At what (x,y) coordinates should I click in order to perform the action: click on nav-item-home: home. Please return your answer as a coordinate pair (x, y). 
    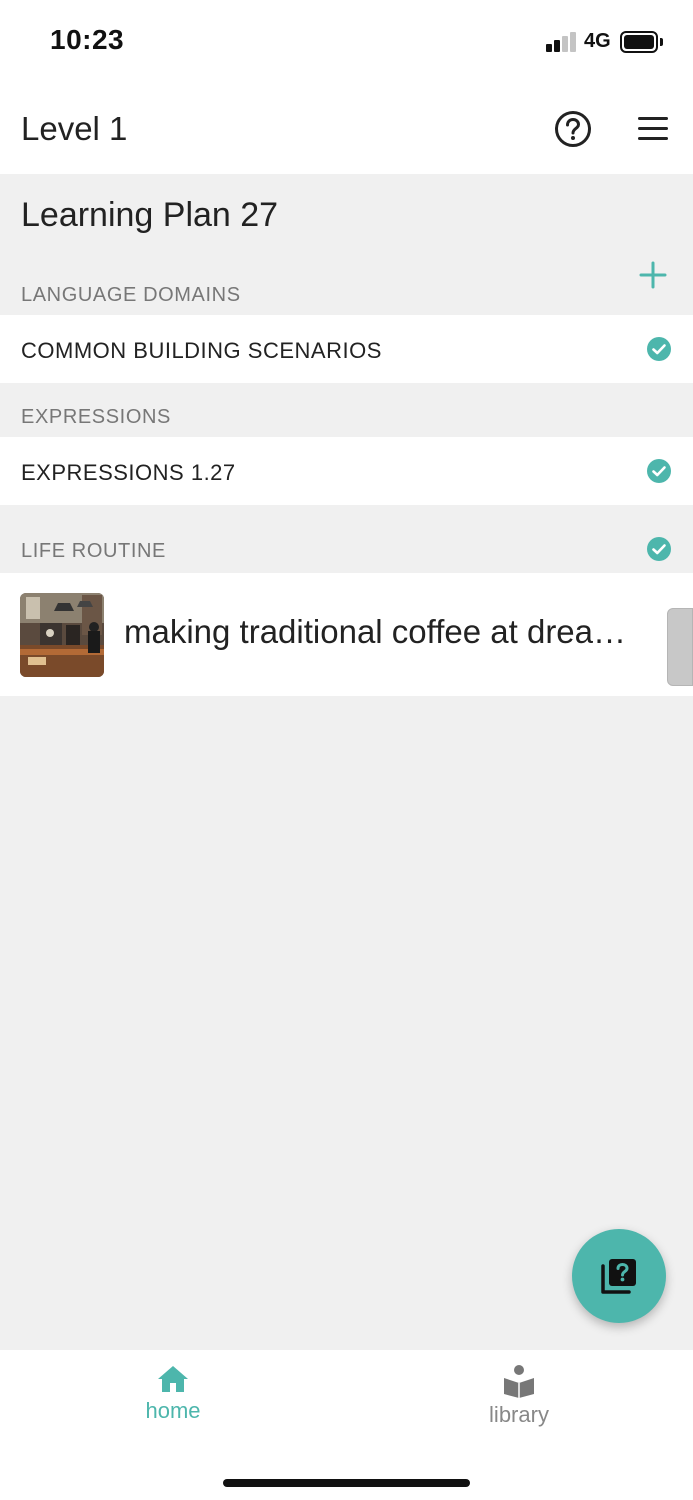
    Looking at the image, I should click on (173, 1404).